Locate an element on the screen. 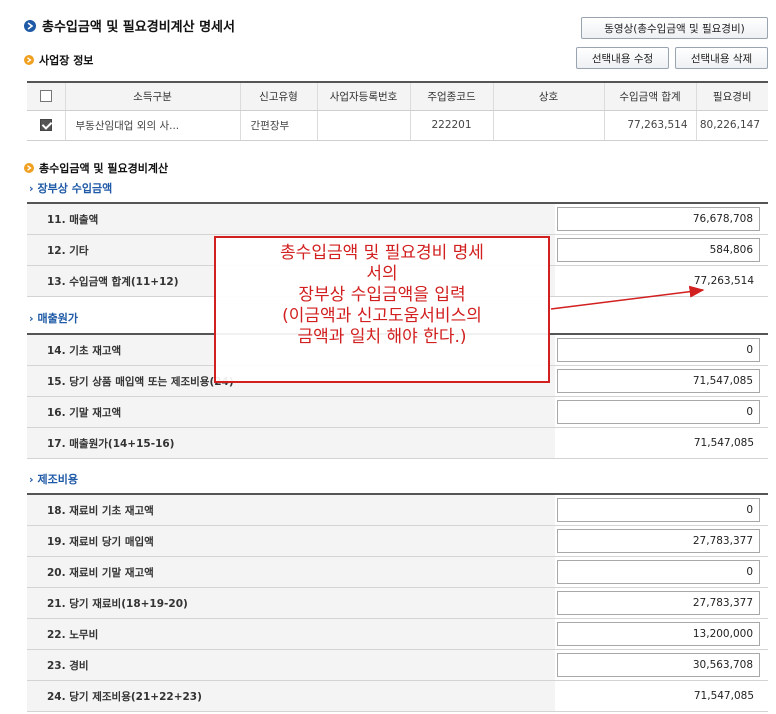 This screenshot has height=714, width=776. expense-cell: 80,226,147 is located at coordinates (731, 125).